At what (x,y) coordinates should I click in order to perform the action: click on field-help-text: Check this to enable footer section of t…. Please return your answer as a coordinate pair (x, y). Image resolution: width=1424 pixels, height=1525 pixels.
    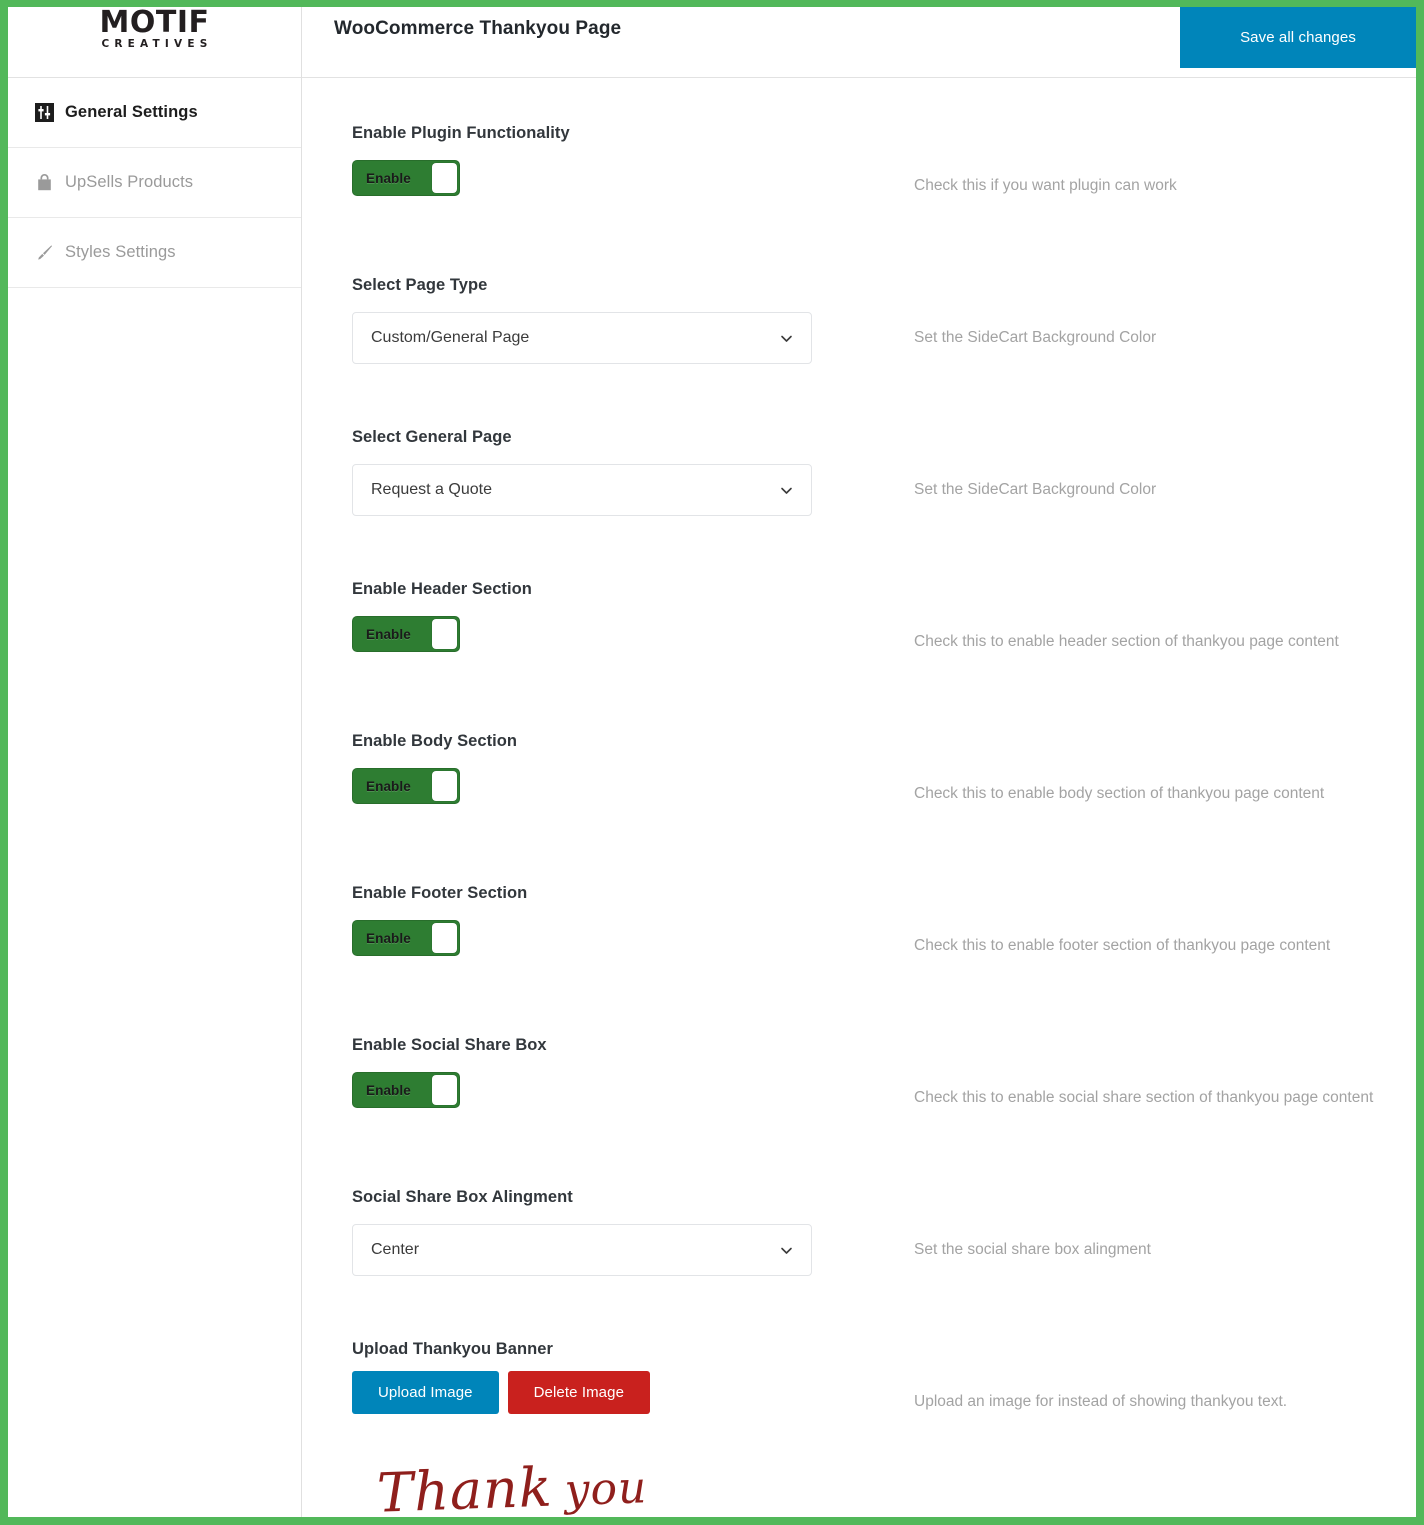
    Looking at the image, I should click on (1122, 945).